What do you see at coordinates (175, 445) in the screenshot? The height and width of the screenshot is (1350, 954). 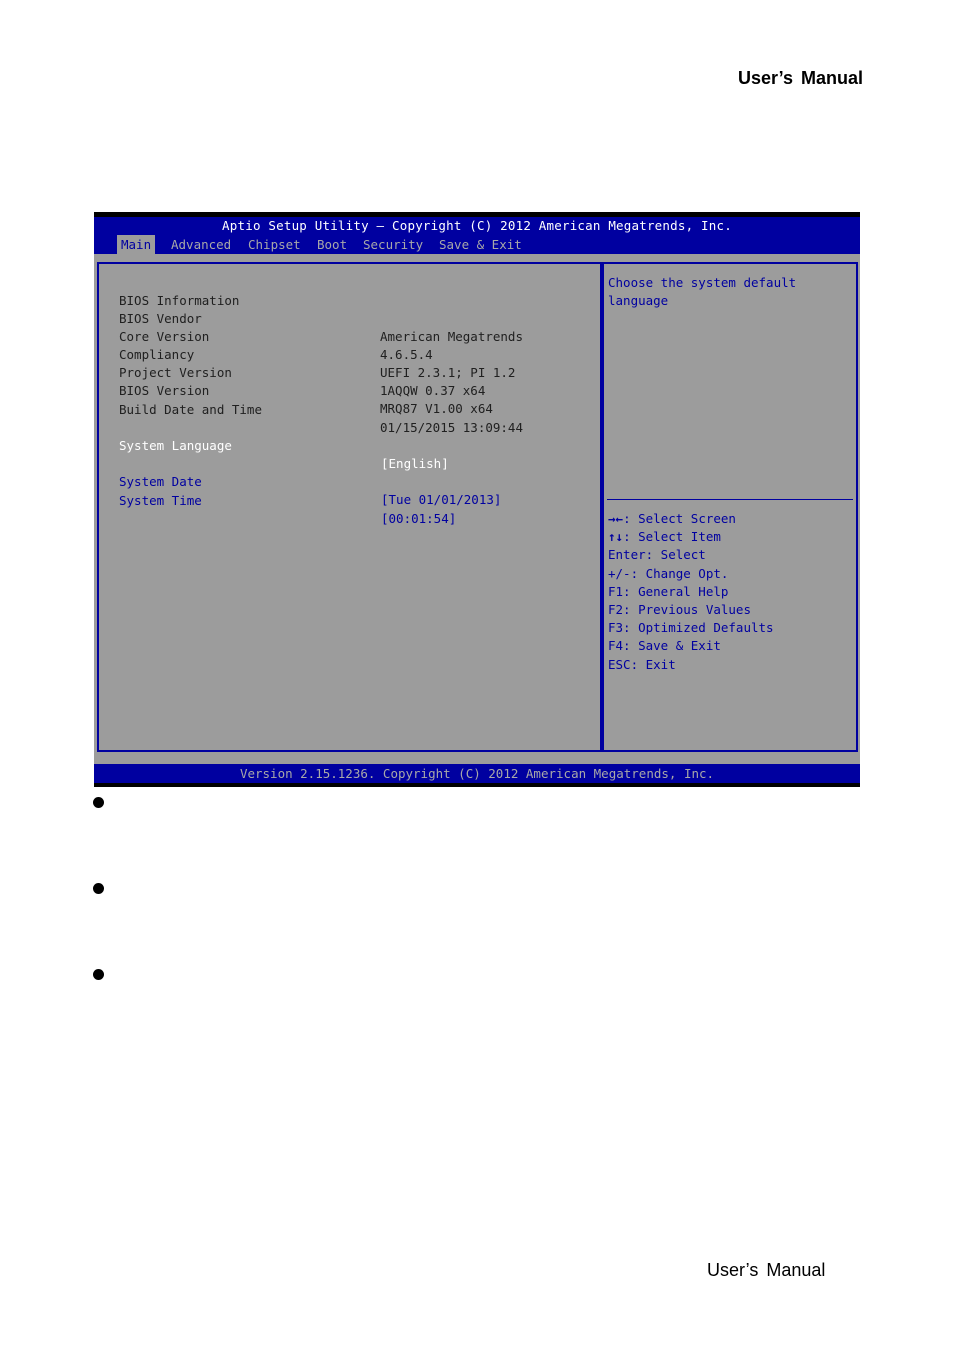 I see `system-language-label: System Language` at bounding box center [175, 445].